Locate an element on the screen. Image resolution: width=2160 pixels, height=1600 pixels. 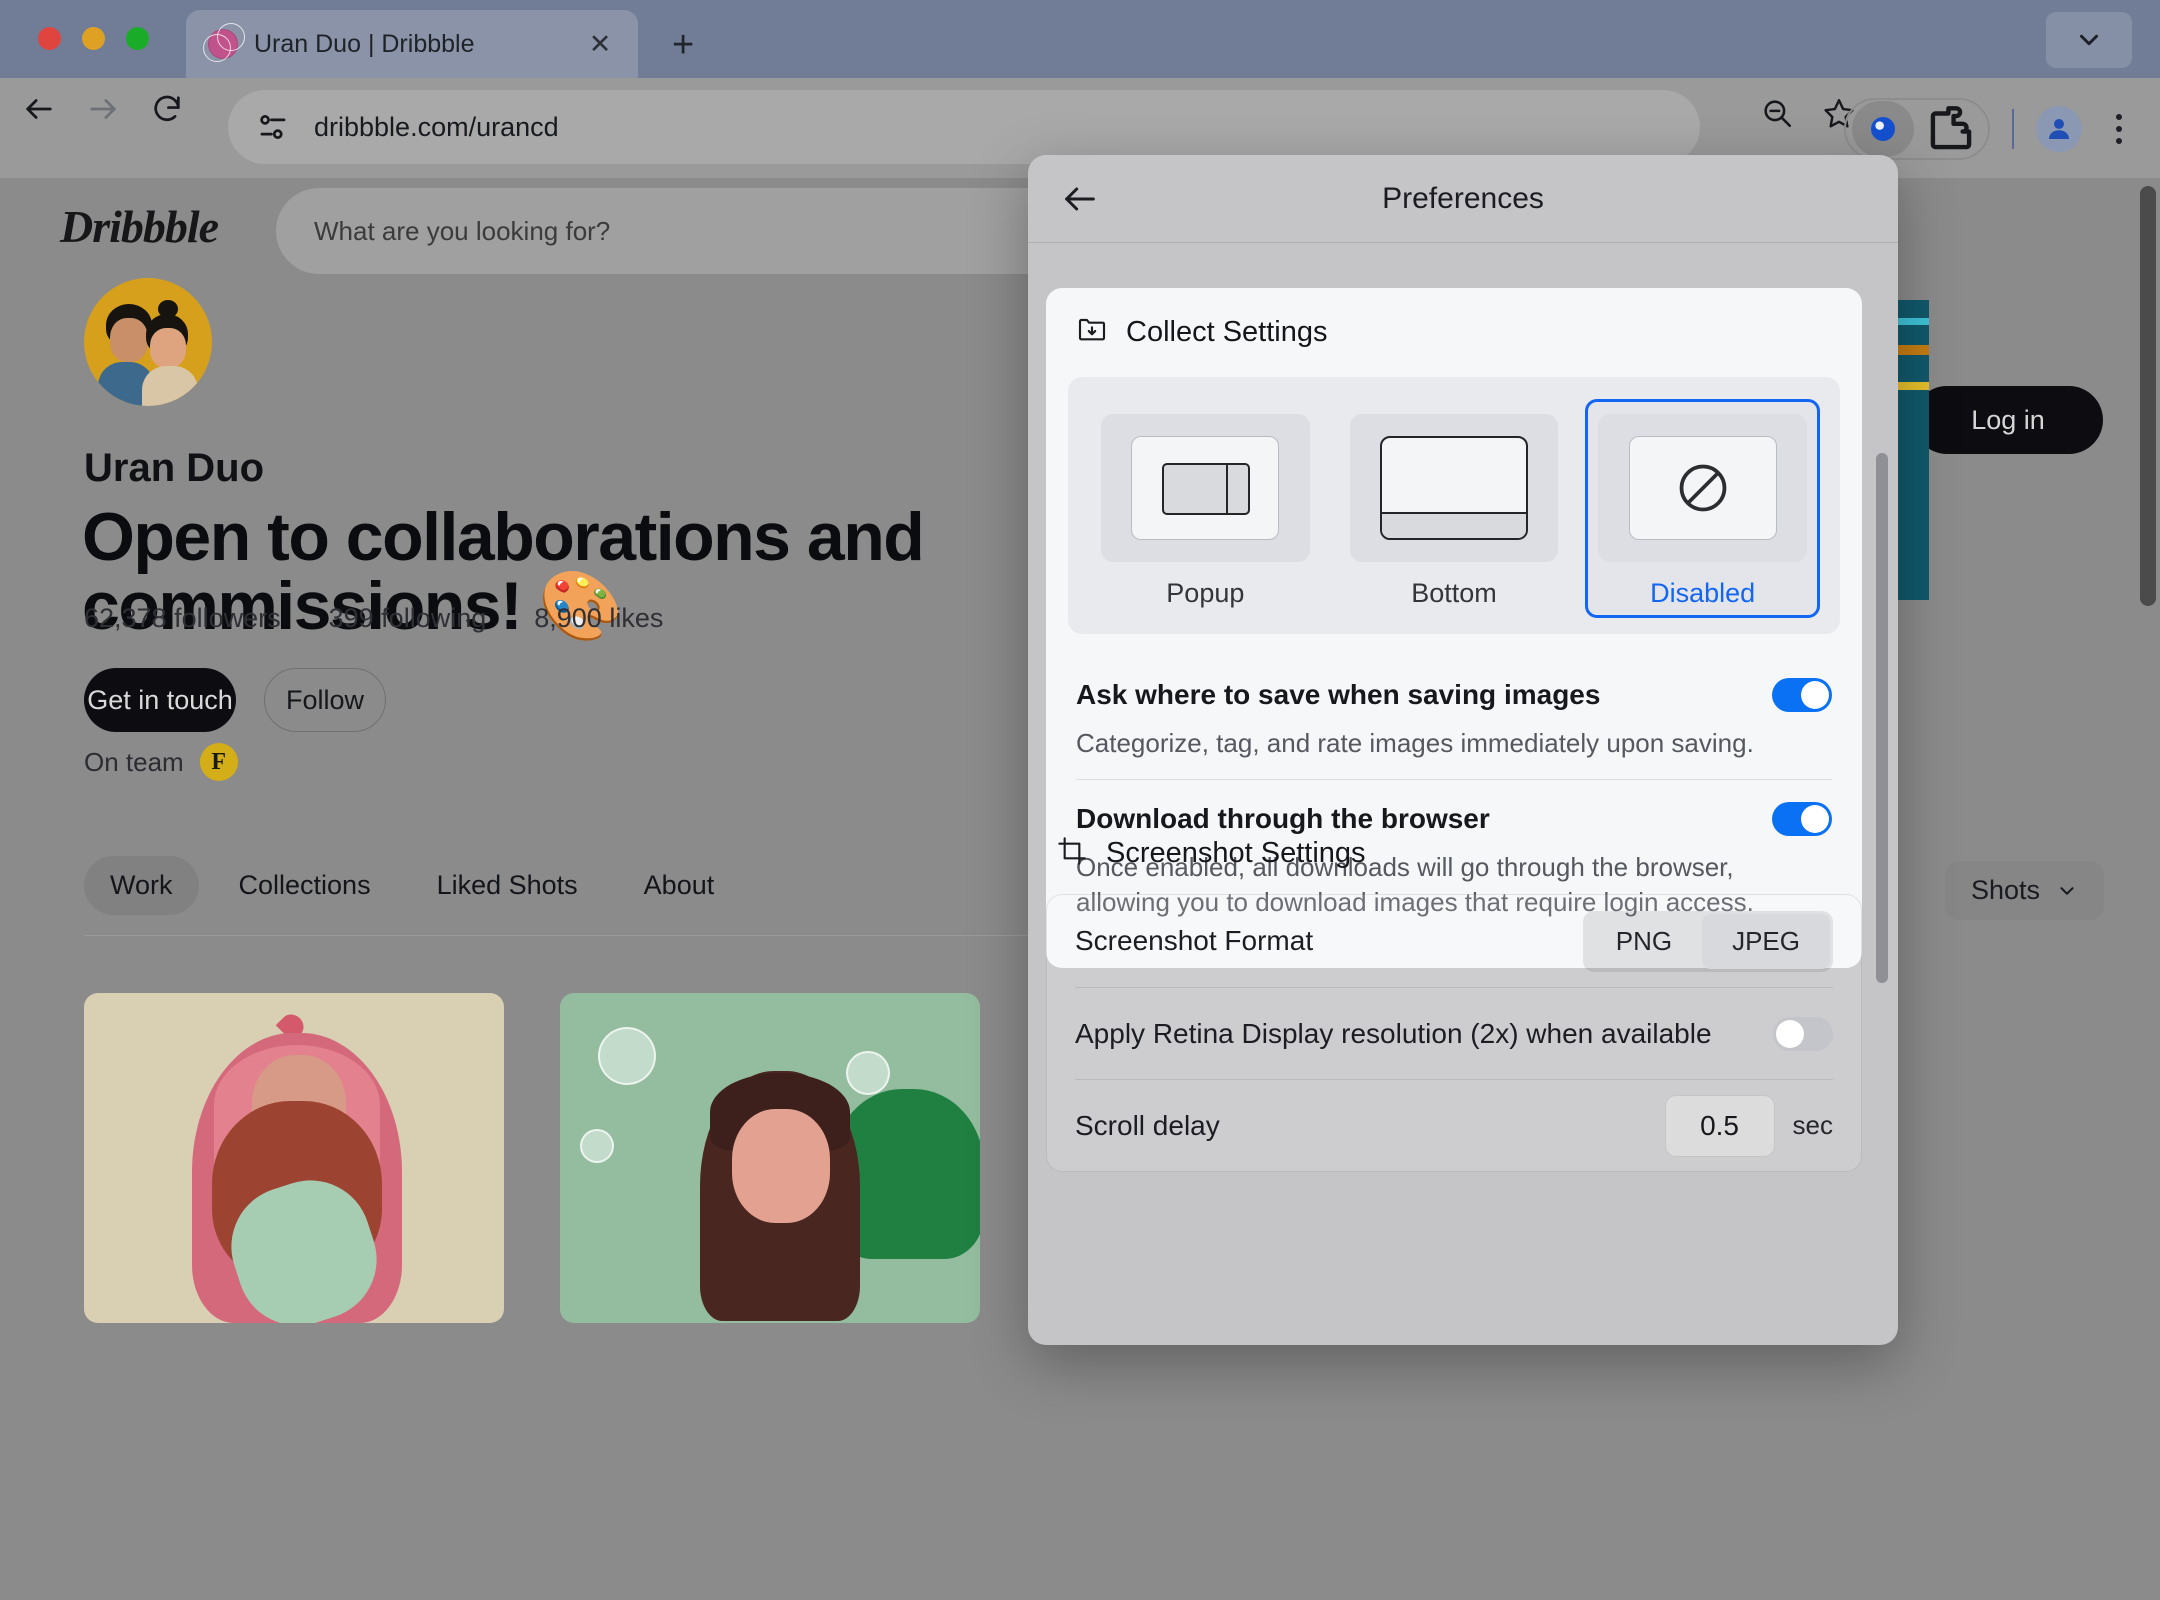
dribbble-favicon-icon is located at coordinates (224, 42).